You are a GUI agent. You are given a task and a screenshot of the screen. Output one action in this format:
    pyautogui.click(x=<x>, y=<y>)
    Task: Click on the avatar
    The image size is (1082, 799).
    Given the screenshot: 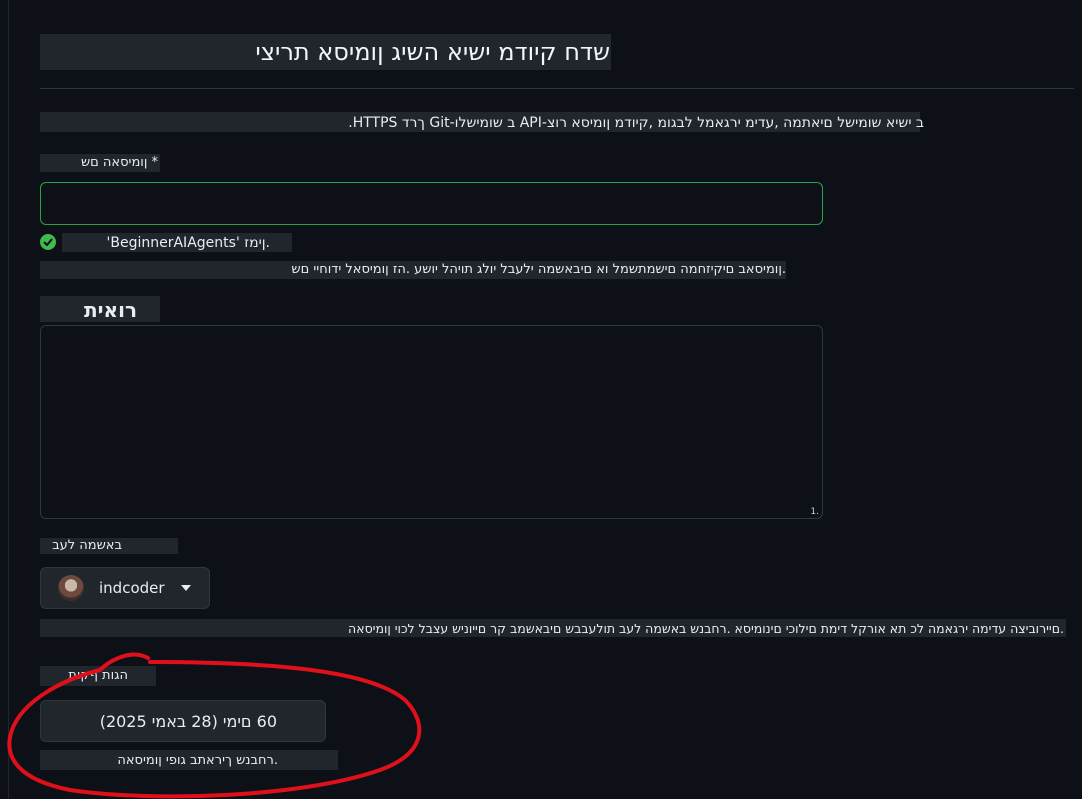 What is the action you would take?
    pyautogui.click(x=71, y=588)
    